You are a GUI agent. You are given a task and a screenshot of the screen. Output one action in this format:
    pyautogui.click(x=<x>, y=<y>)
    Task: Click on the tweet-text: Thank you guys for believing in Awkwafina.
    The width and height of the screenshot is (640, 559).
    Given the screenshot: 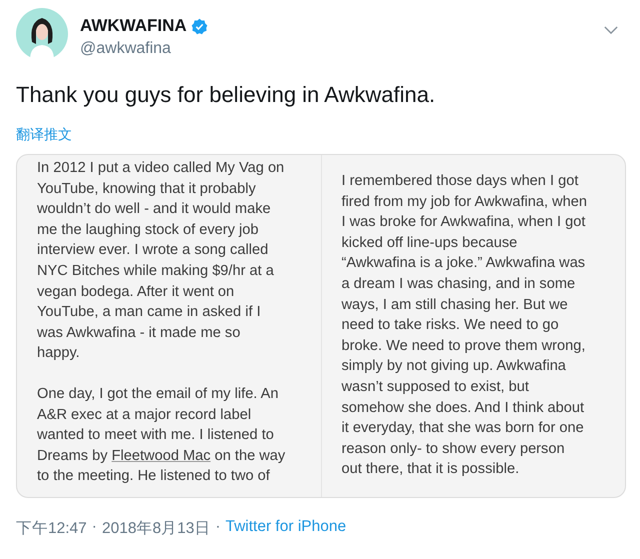 What is the action you would take?
    pyautogui.click(x=226, y=95)
    